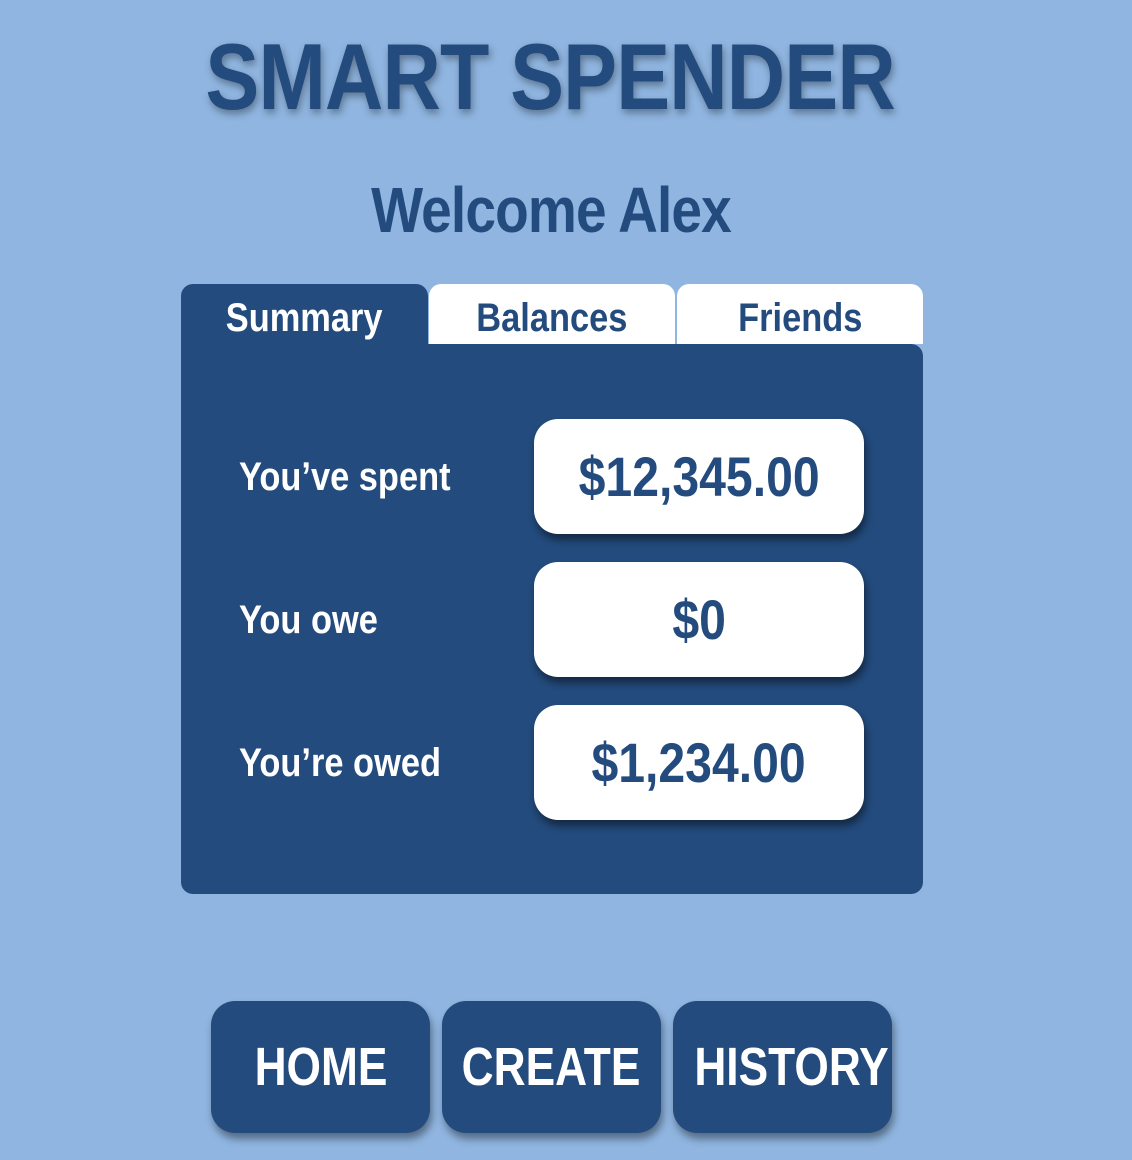  I want to click on tab-balances-label: Balances, so click(552, 318).